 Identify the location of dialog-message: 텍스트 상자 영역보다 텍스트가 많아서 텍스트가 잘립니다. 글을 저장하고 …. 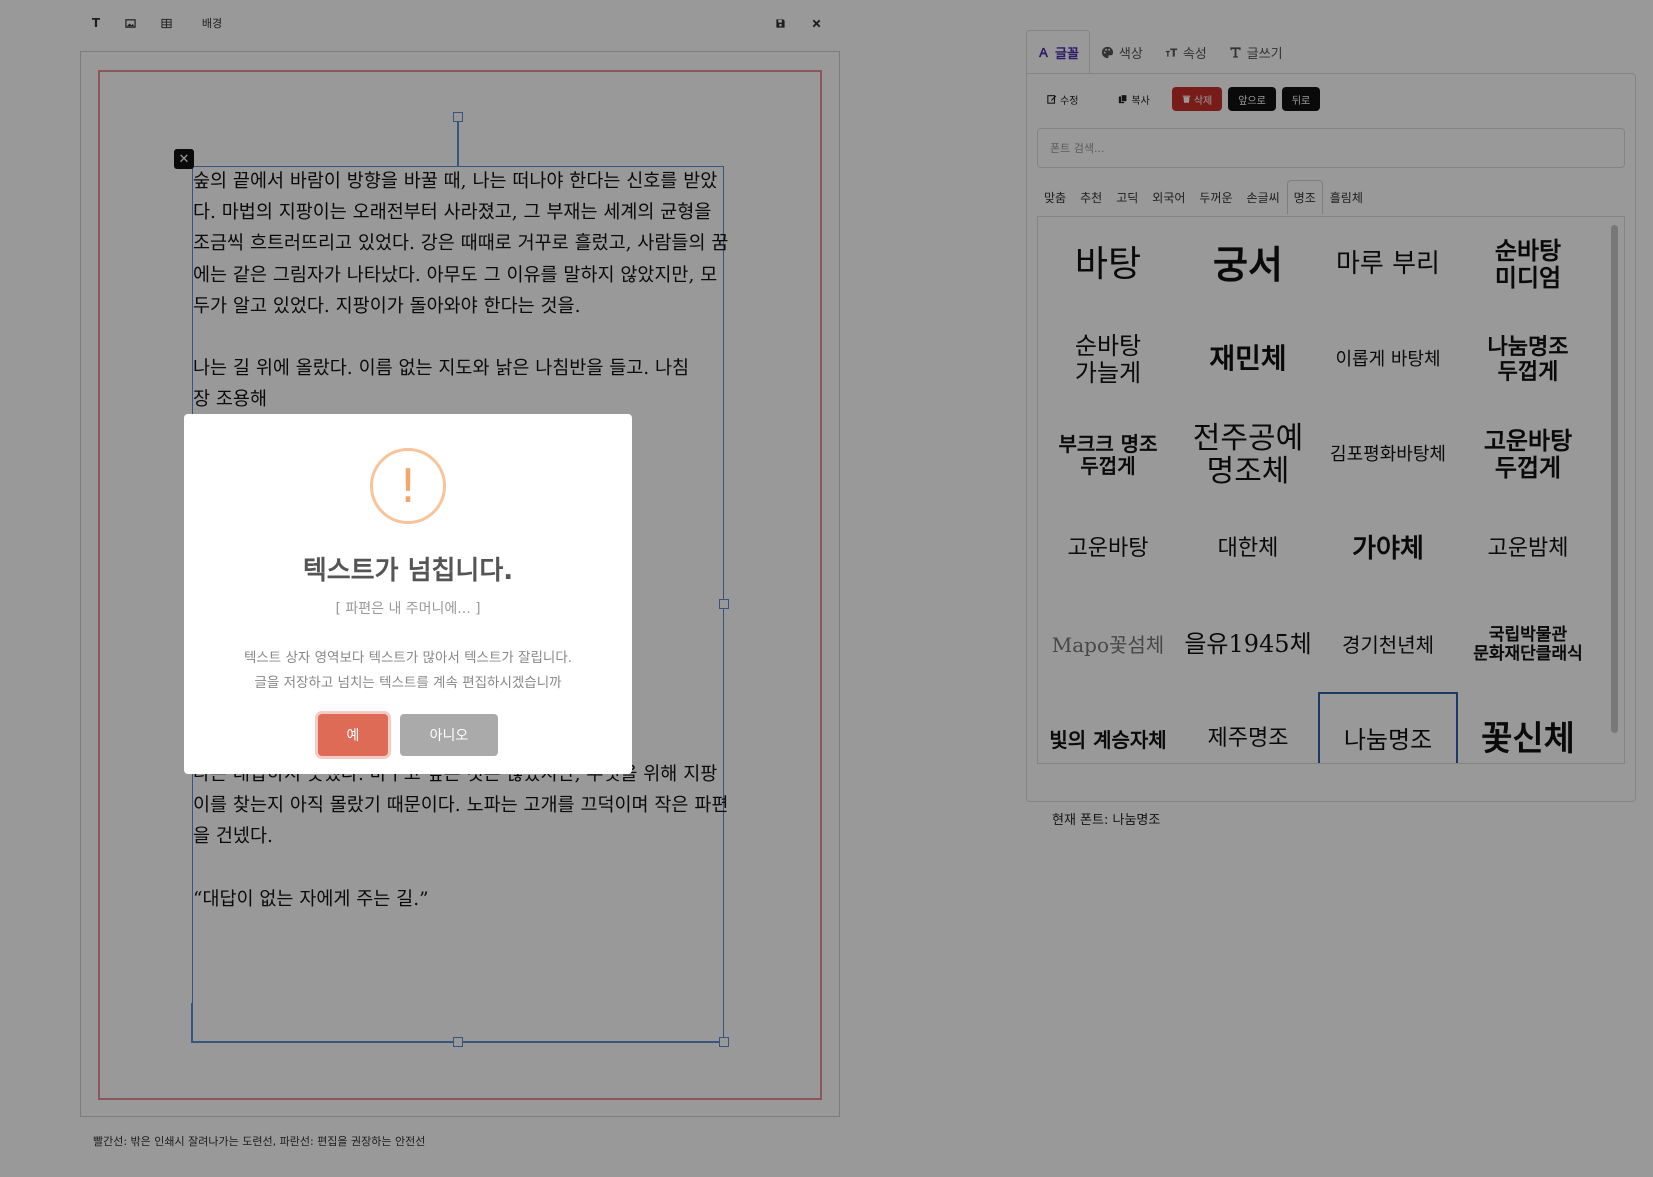
(408, 671).